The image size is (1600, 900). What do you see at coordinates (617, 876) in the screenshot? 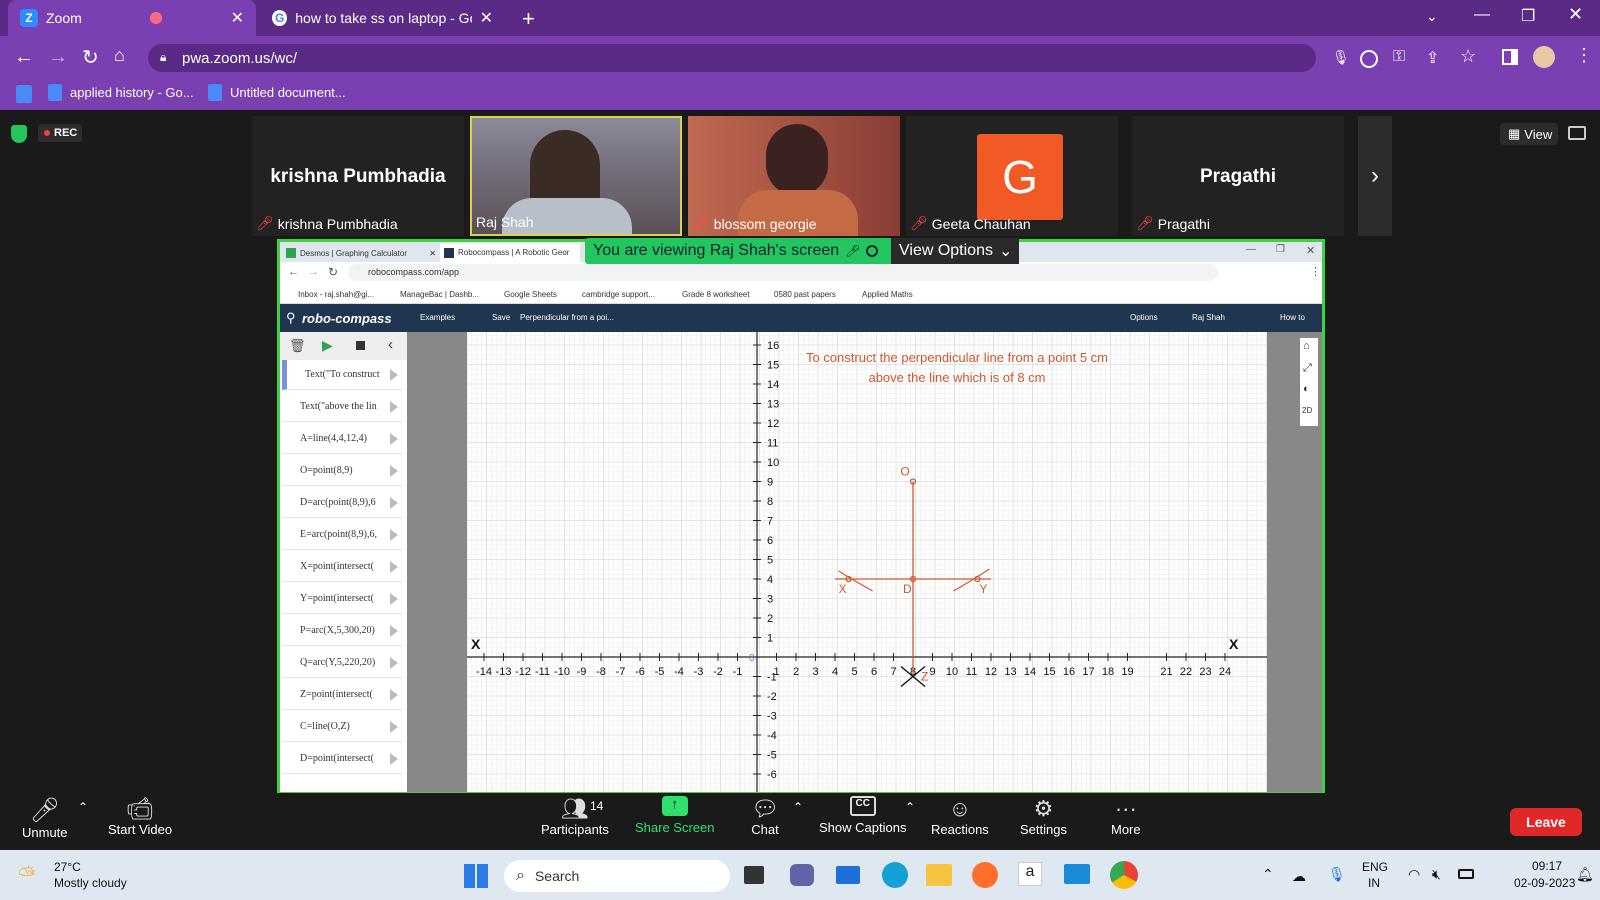
I see `taskbar-search: ⌕ Search` at bounding box center [617, 876].